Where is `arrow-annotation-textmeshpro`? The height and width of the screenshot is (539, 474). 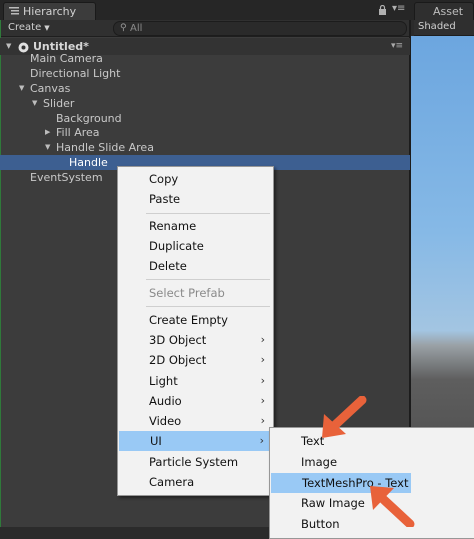
arrow-annotation-textmeshpro is located at coordinates (392, 506).